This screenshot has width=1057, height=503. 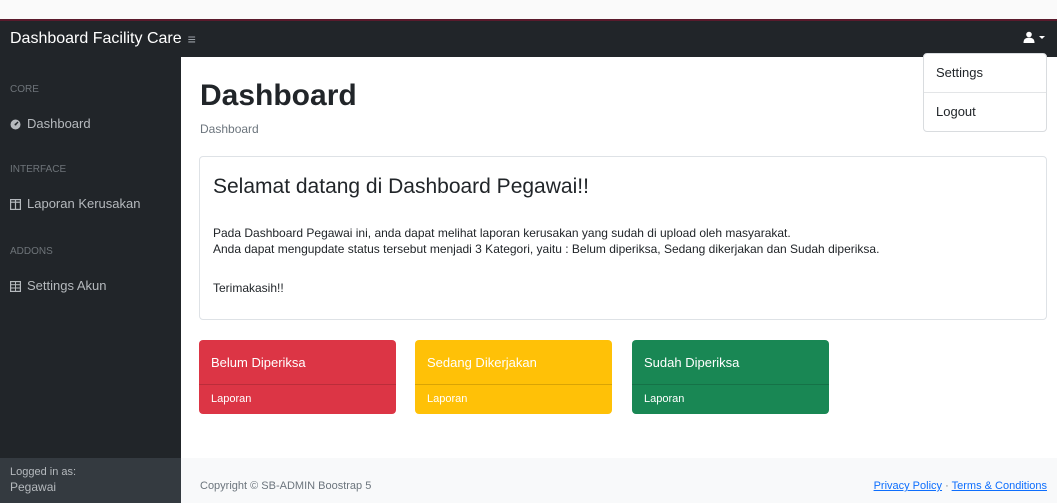 What do you see at coordinates (528, 39) in the screenshot?
I see `top-navbar: Dashboard Facility Care ≡` at bounding box center [528, 39].